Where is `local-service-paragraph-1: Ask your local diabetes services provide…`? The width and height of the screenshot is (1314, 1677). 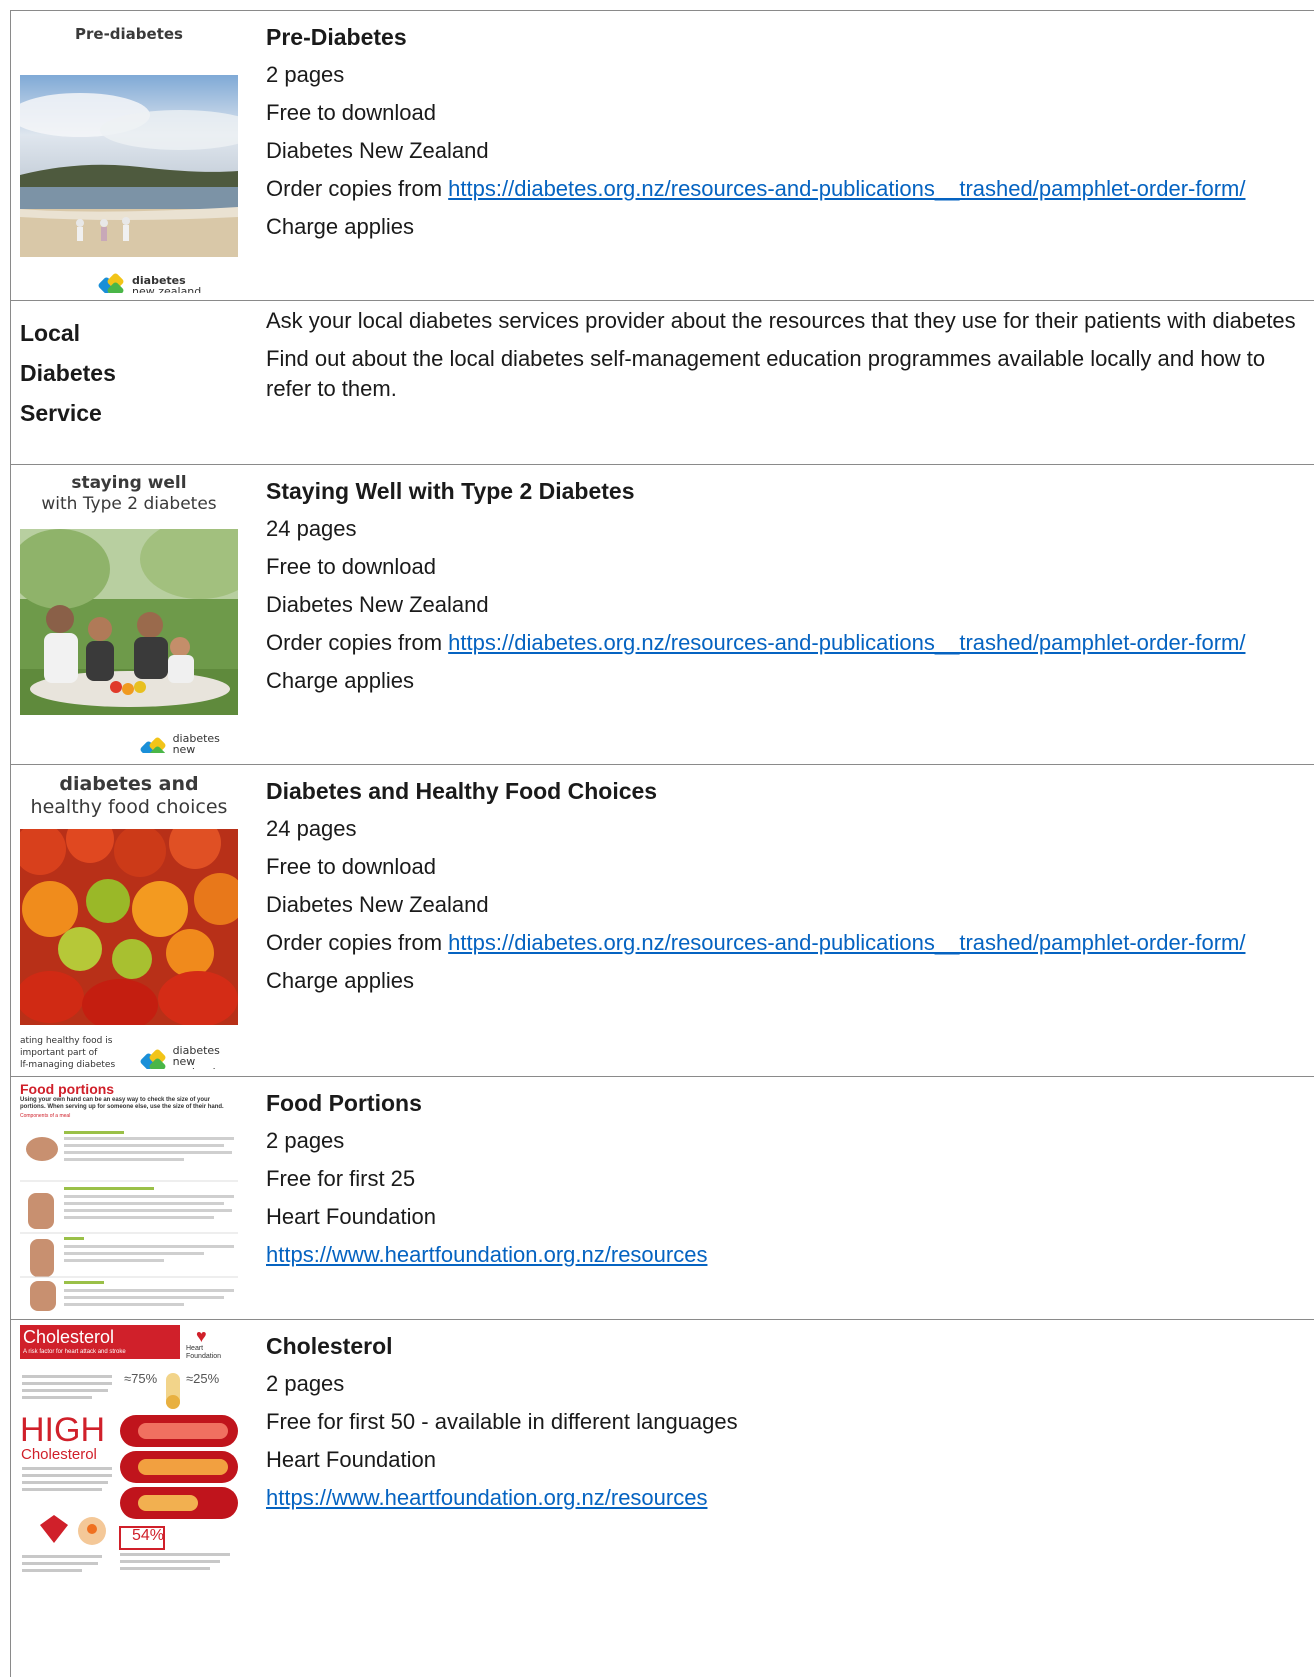
local-service-paragraph-1: Ask your local diabetes services provide… is located at coordinates (781, 320).